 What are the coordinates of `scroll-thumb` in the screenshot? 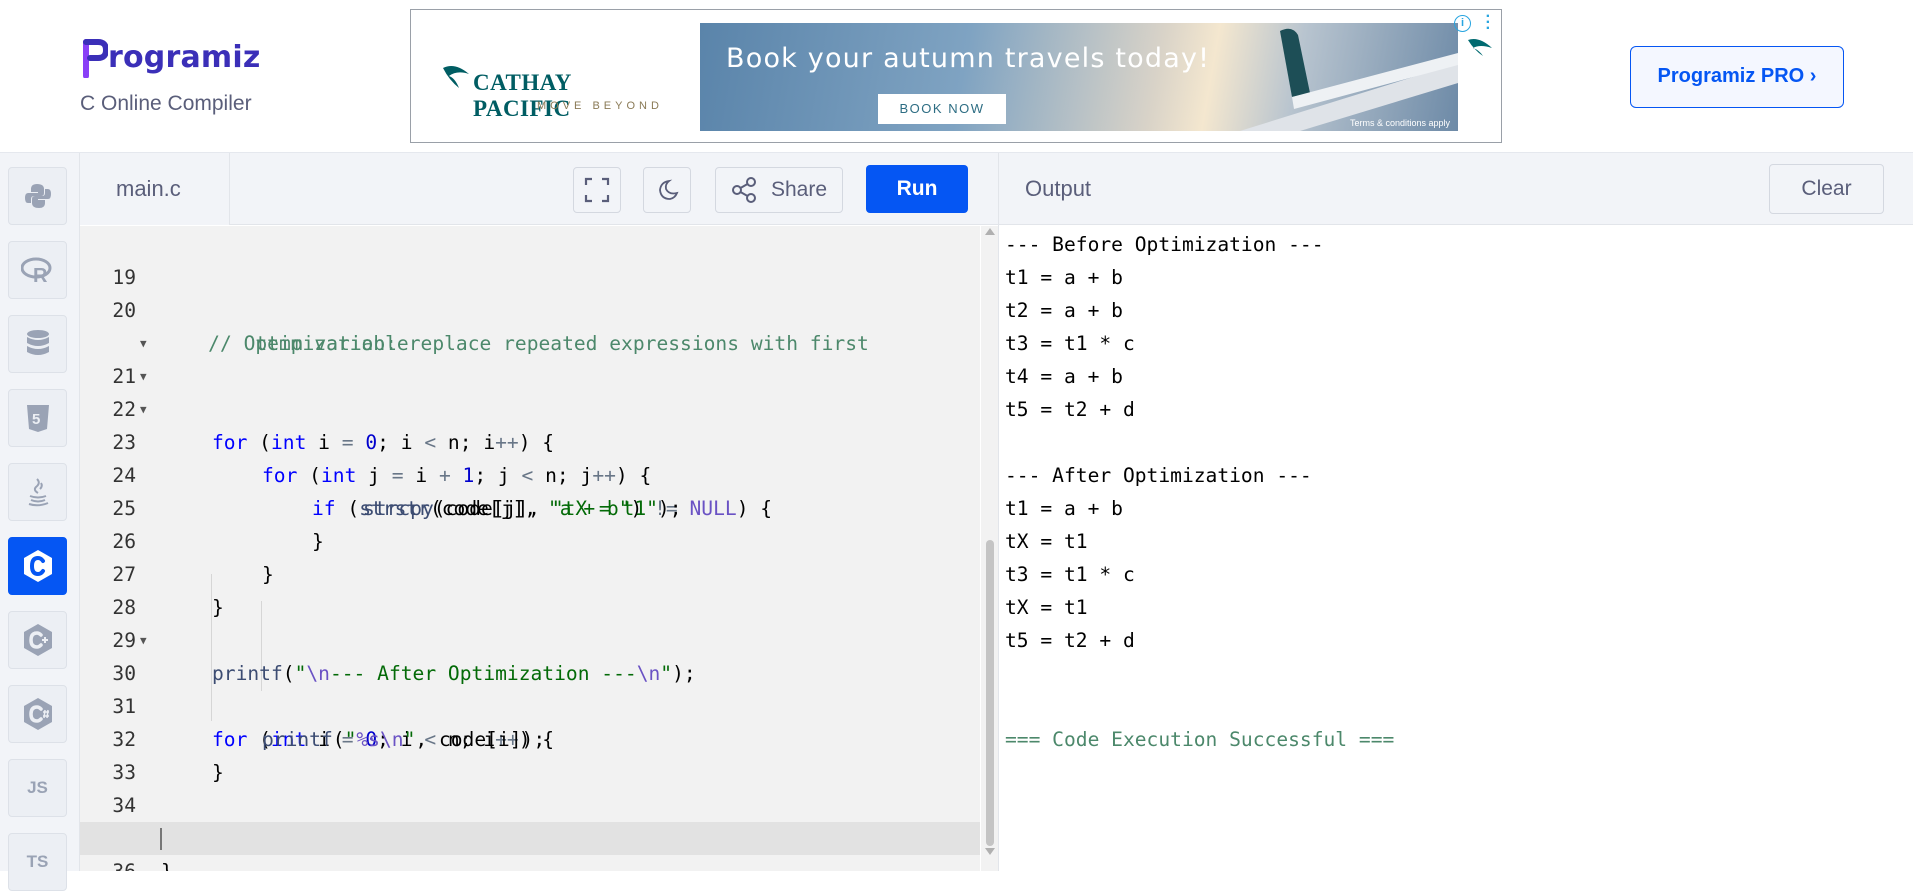 It's located at (990, 693).